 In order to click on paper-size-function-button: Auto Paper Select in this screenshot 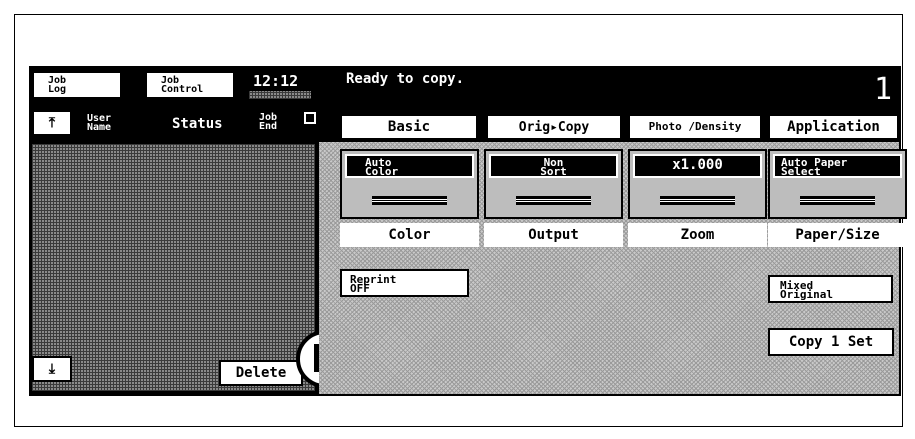, I will do `click(837, 184)`.